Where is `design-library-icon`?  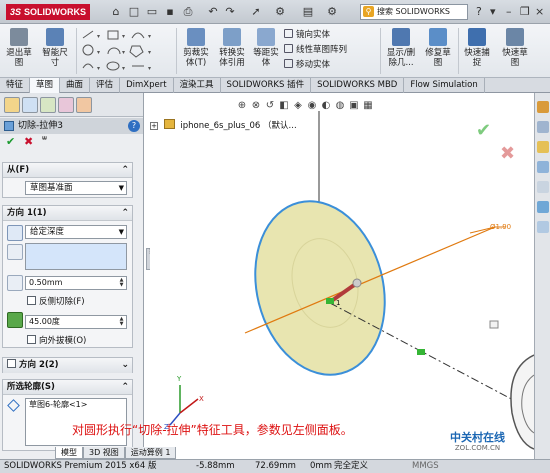 design-library-icon is located at coordinates (543, 127).